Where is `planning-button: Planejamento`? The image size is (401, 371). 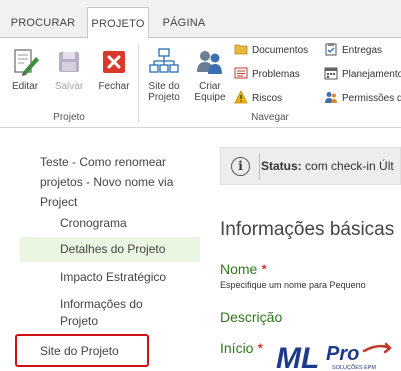
planning-button: Planejamento is located at coordinates (362, 75).